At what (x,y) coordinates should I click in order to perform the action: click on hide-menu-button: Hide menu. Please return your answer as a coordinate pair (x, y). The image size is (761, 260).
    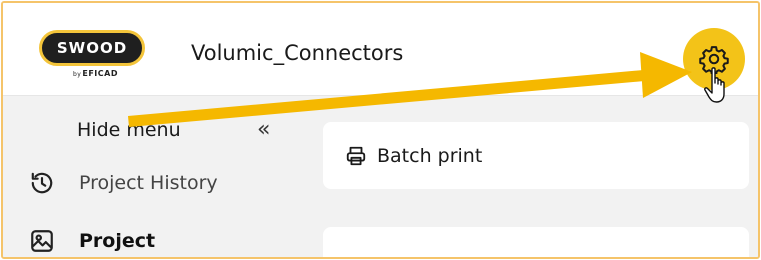
    Looking at the image, I should click on (129, 130).